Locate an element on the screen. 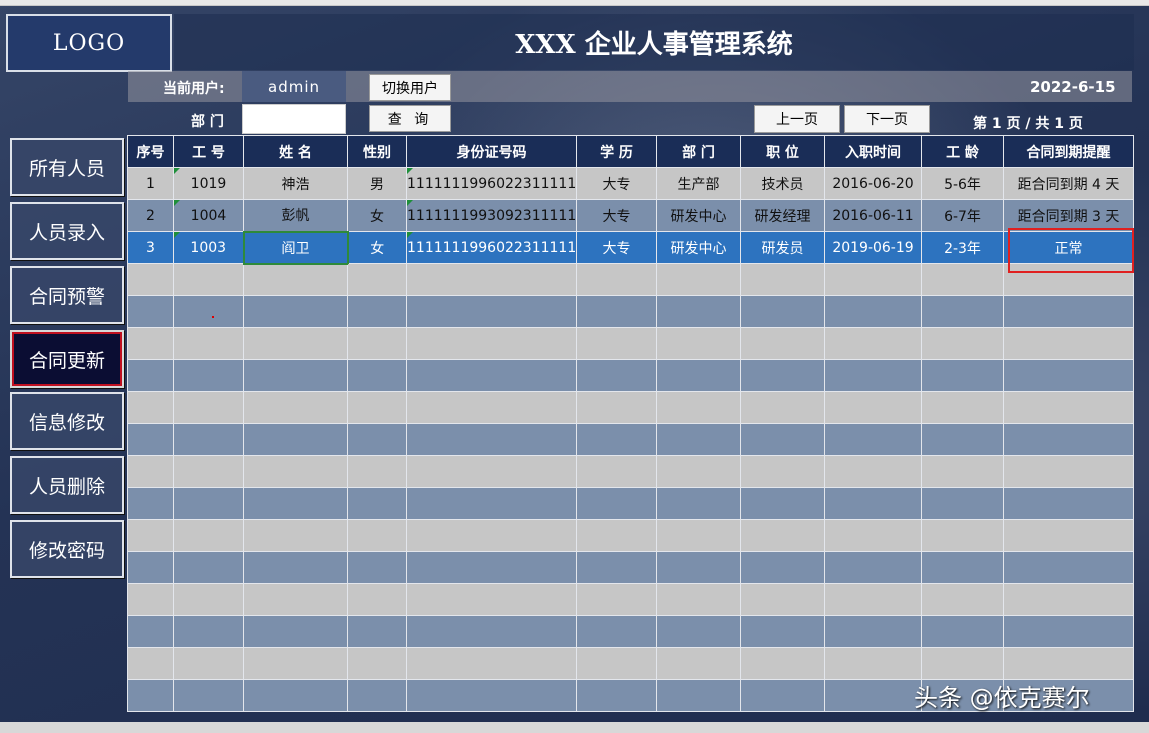  table-cell: 2016-06-20 is located at coordinates (873, 183).